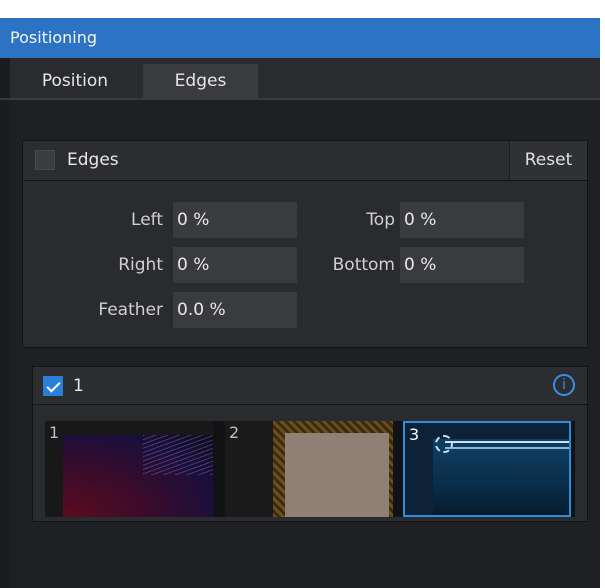 The width and height of the screenshot is (605, 588). What do you see at coordinates (54, 432) in the screenshot?
I see `thumbnail-1-number: 1` at bounding box center [54, 432].